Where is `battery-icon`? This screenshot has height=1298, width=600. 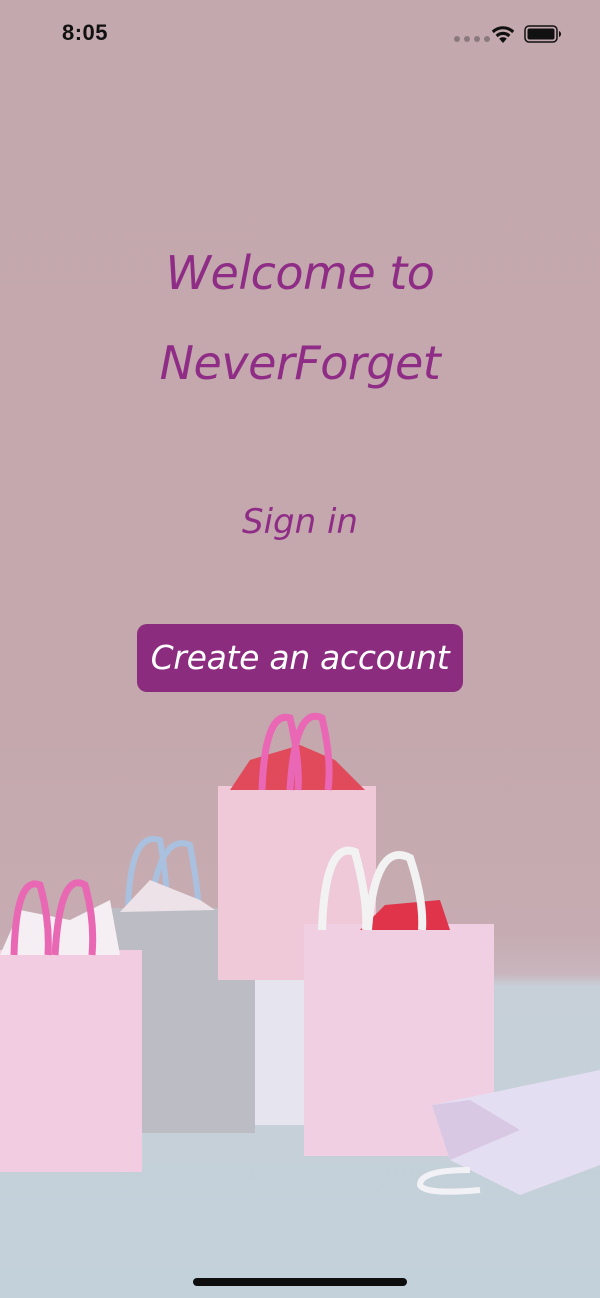 battery-icon is located at coordinates (542, 34).